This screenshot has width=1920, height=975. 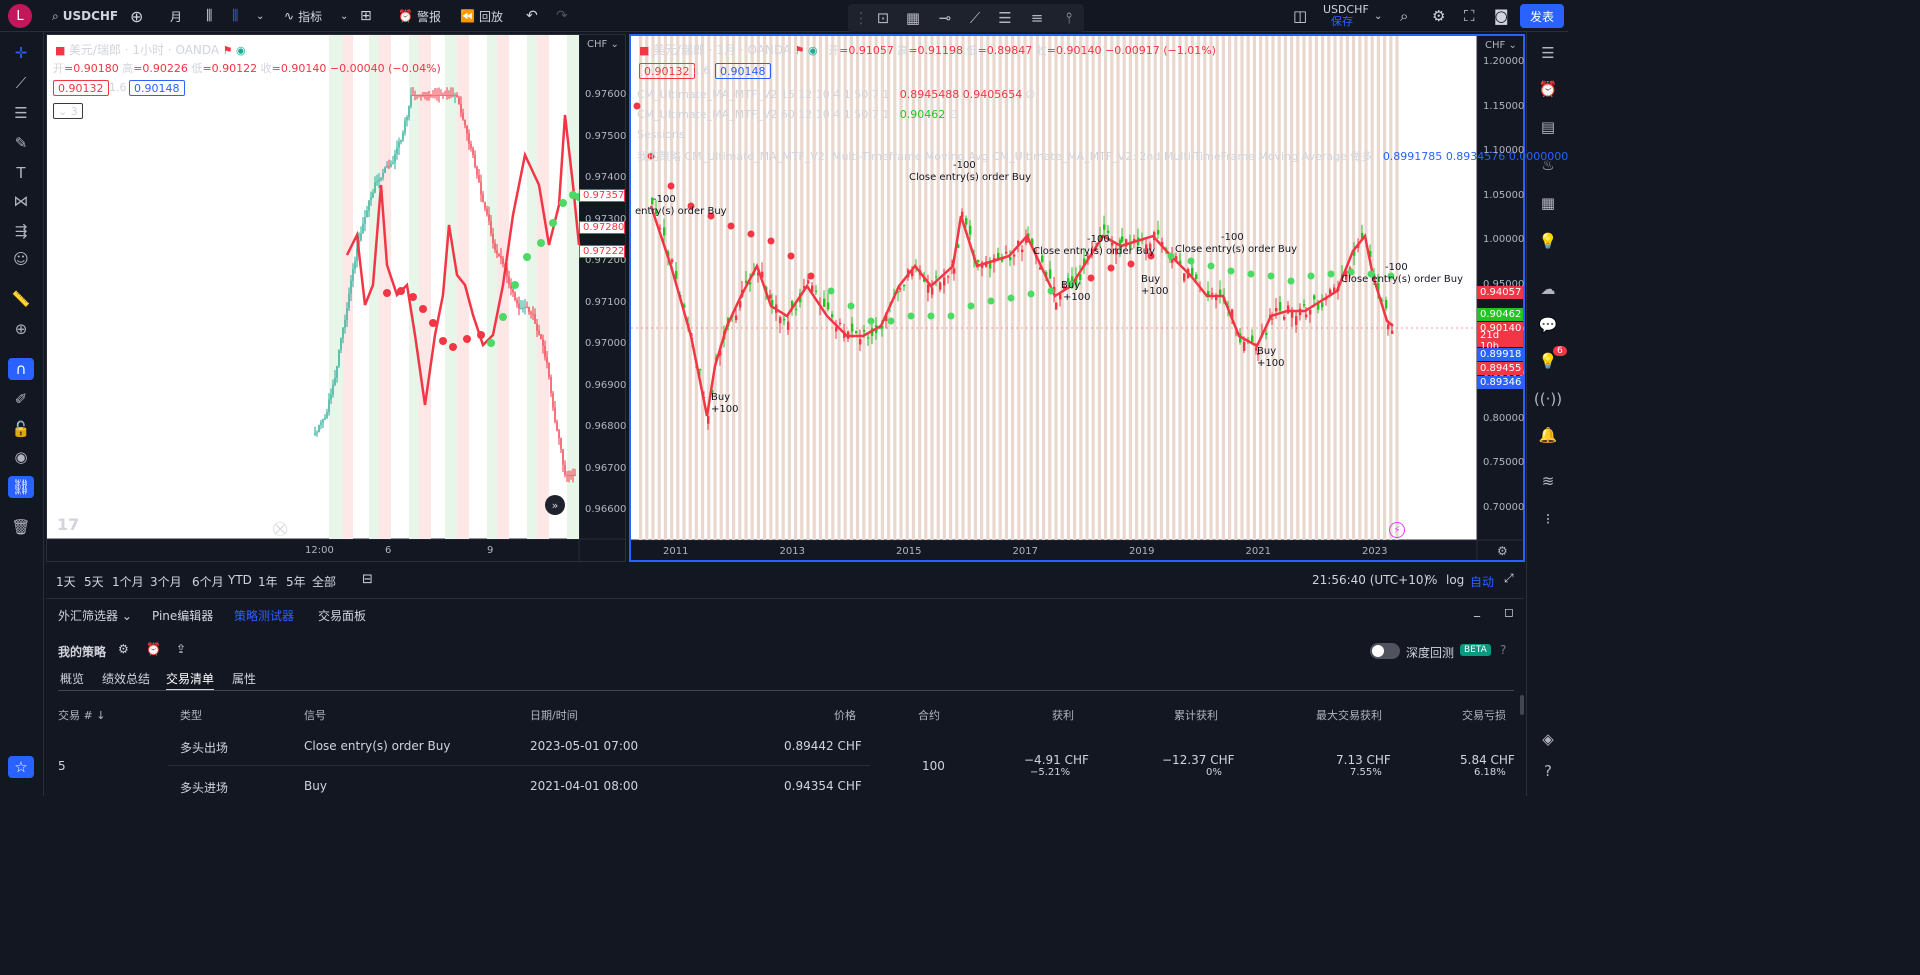 I want to click on trading-icon: ≋, so click(x=1548, y=481).